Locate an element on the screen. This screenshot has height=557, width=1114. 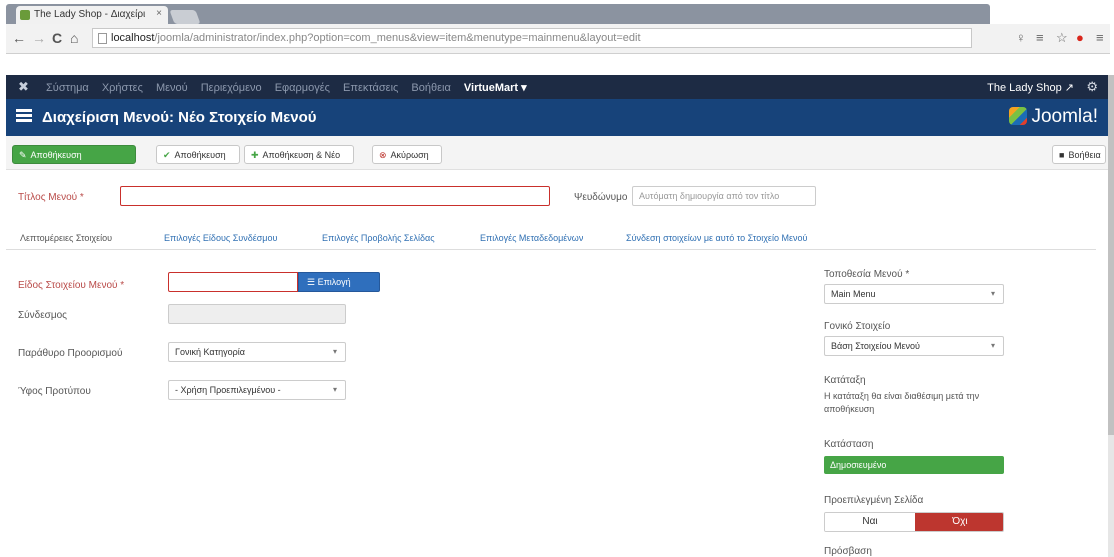
select-type-label: Επιλογή is located at coordinates (334, 282).